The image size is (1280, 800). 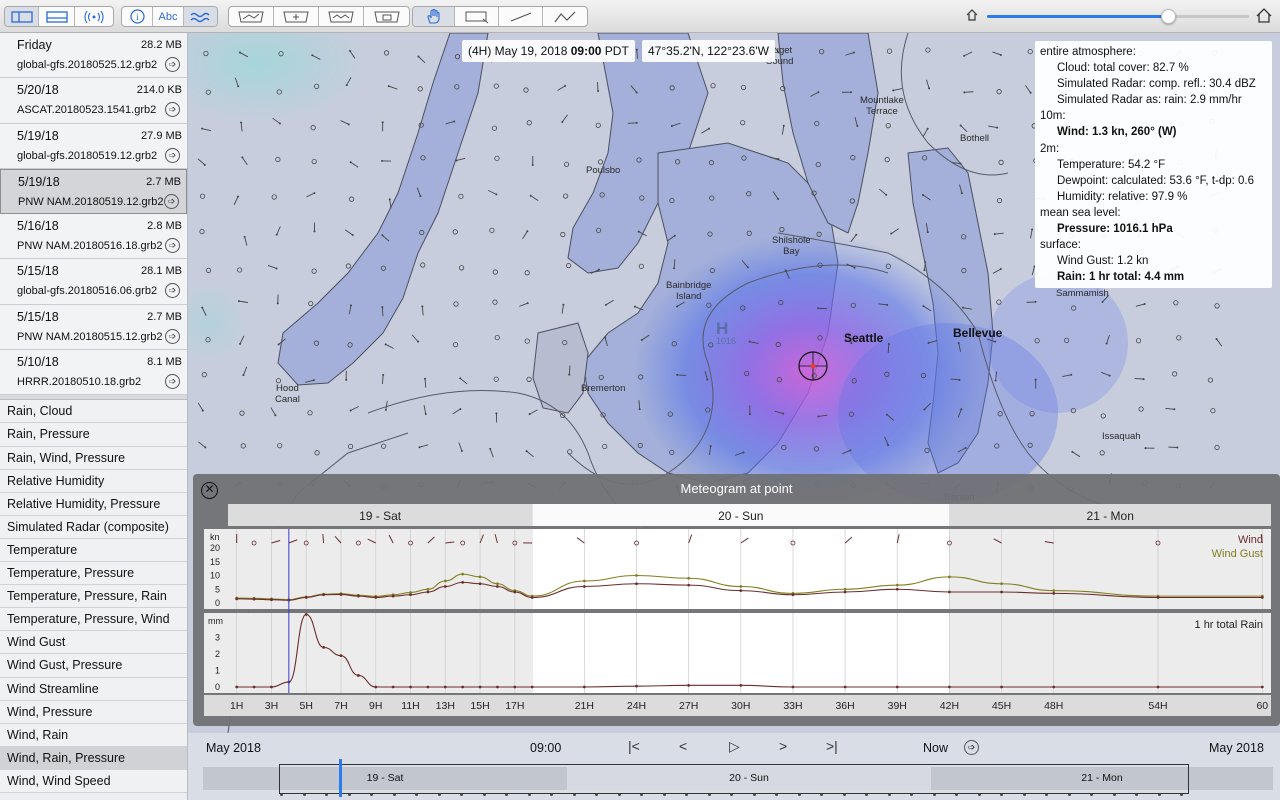 I want to click on wave-layers-icon, so click(x=200, y=16).